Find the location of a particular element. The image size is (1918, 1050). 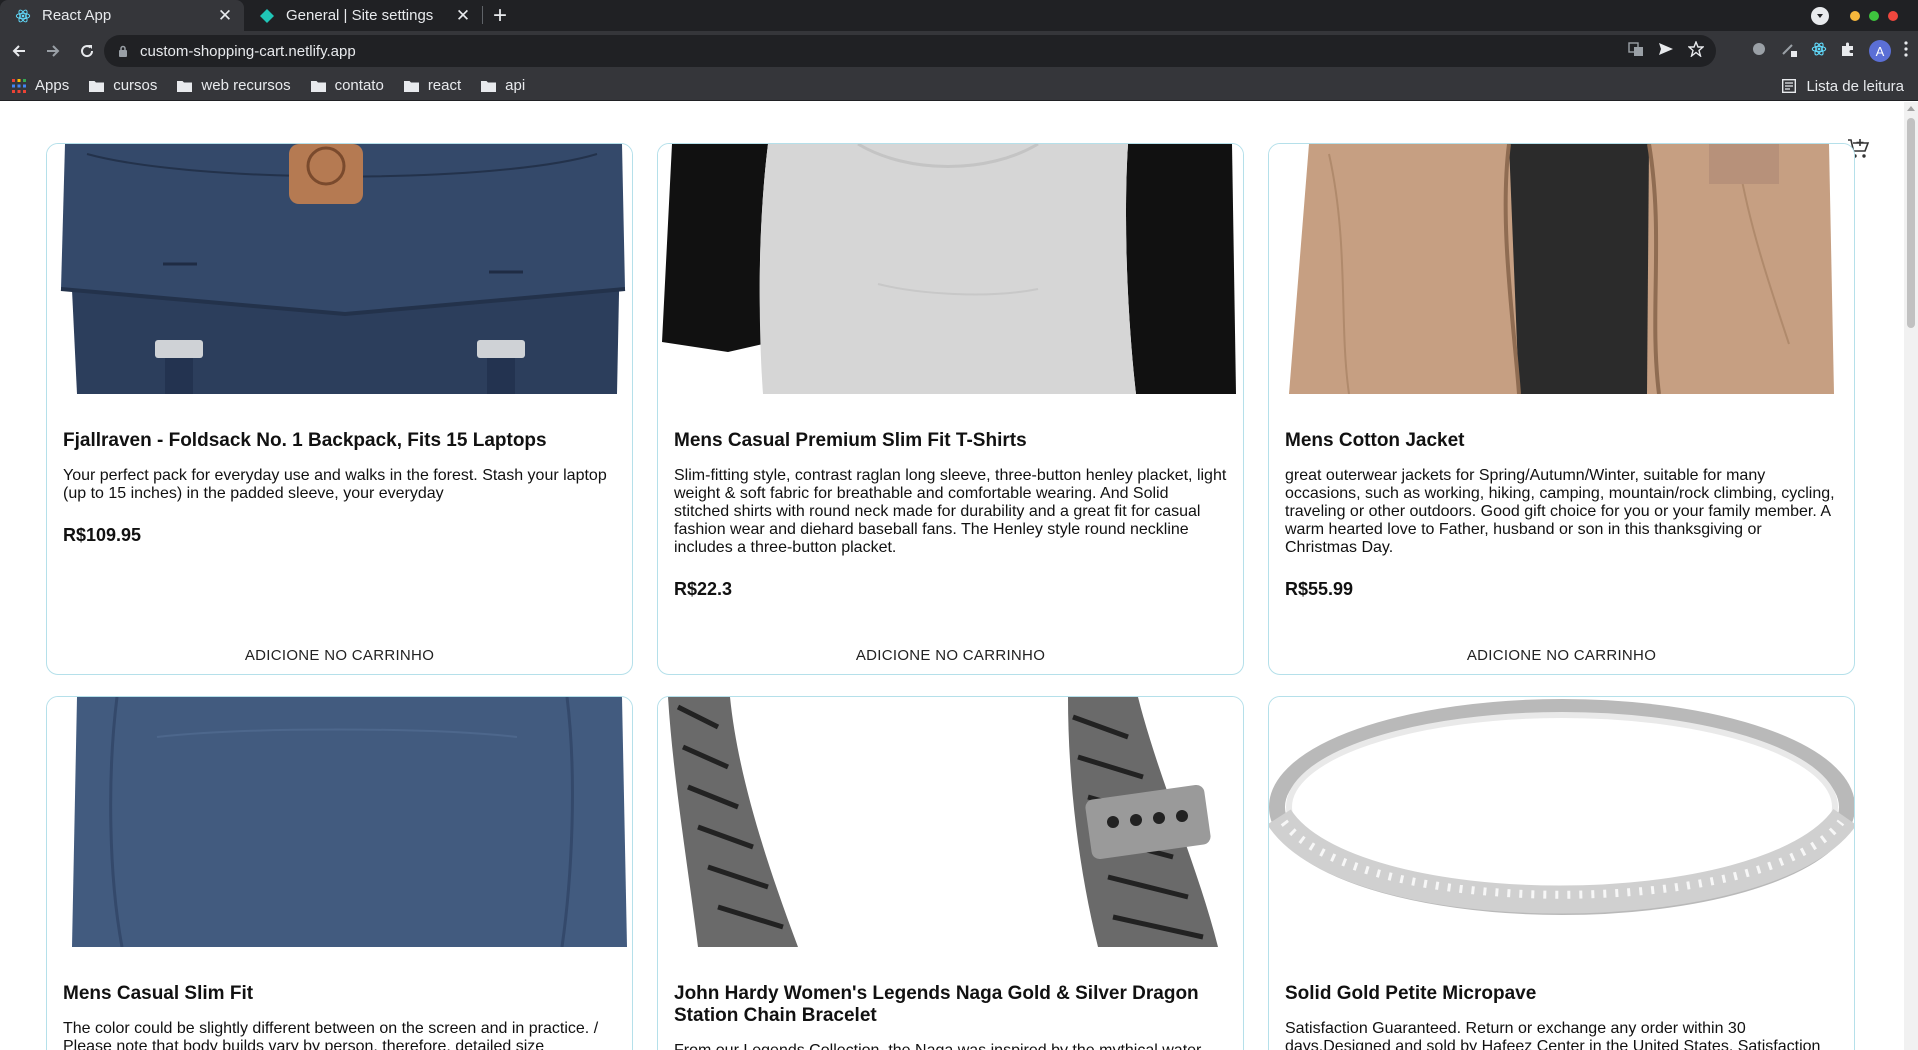

reading-list-label: Lista de leitura is located at coordinates (1855, 86).